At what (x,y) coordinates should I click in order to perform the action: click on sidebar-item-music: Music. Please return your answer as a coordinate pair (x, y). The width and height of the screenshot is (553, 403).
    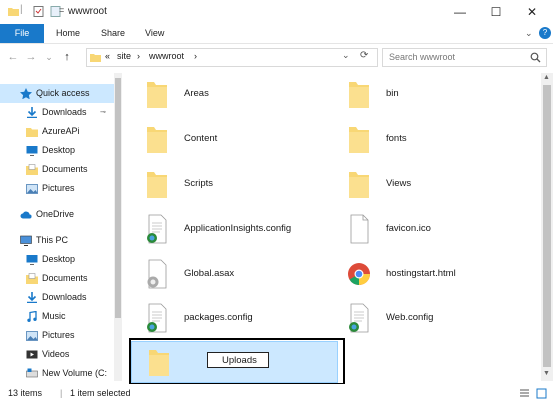
    Looking at the image, I should click on (61, 316).